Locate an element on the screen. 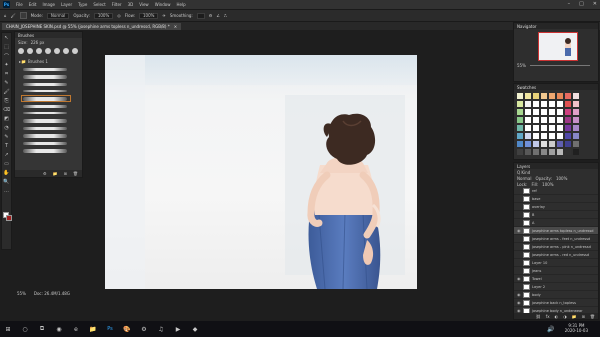 This screenshot has width=600, height=337. layer-row: B is located at coordinates (556, 215).